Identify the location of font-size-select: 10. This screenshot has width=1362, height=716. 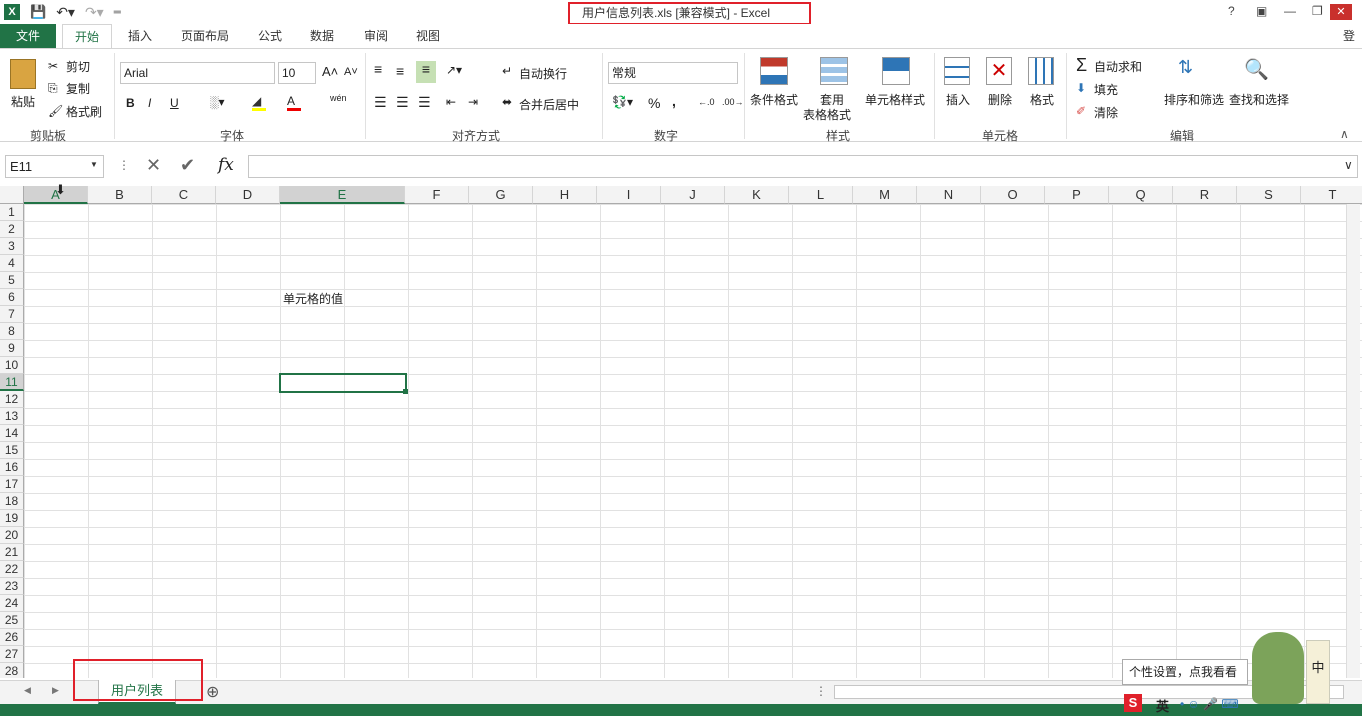
(297, 73).